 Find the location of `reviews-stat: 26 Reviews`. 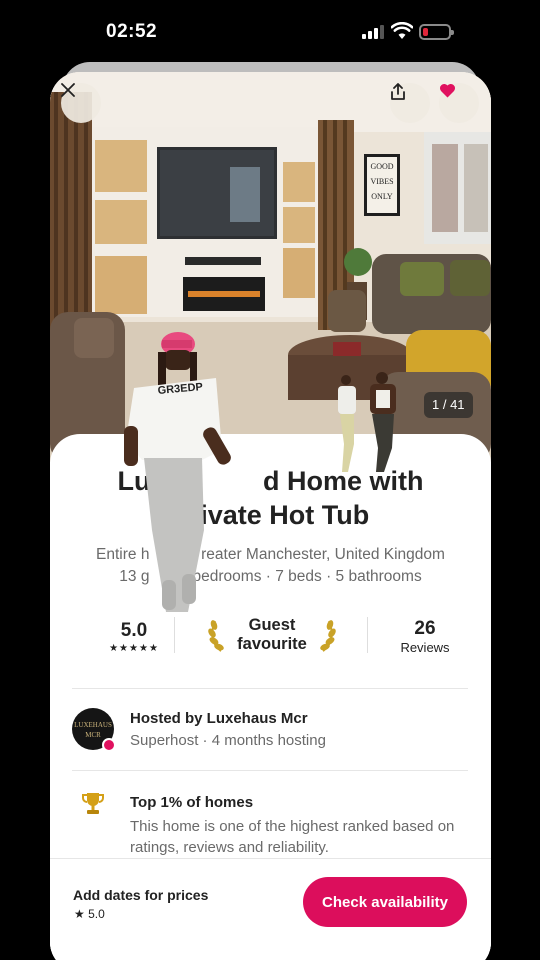

reviews-stat: 26 Reviews is located at coordinates (425, 634).